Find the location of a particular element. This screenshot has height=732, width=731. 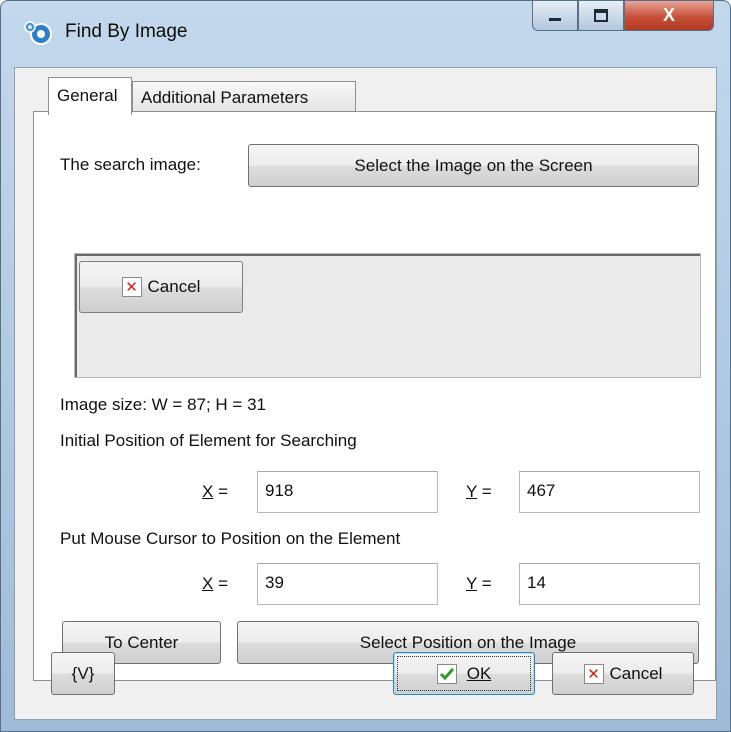

caption-buttons: X is located at coordinates (623, 16).